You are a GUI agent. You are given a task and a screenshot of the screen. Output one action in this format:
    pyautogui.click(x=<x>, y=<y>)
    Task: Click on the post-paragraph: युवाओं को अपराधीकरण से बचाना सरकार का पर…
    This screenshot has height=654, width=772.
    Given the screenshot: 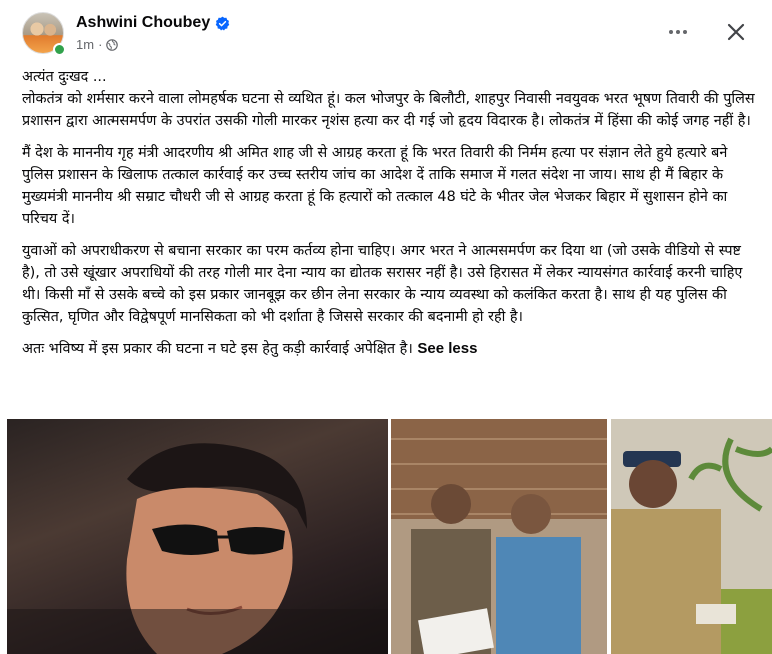 What is the action you would take?
    pyautogui.click(x=382, y=284)
    